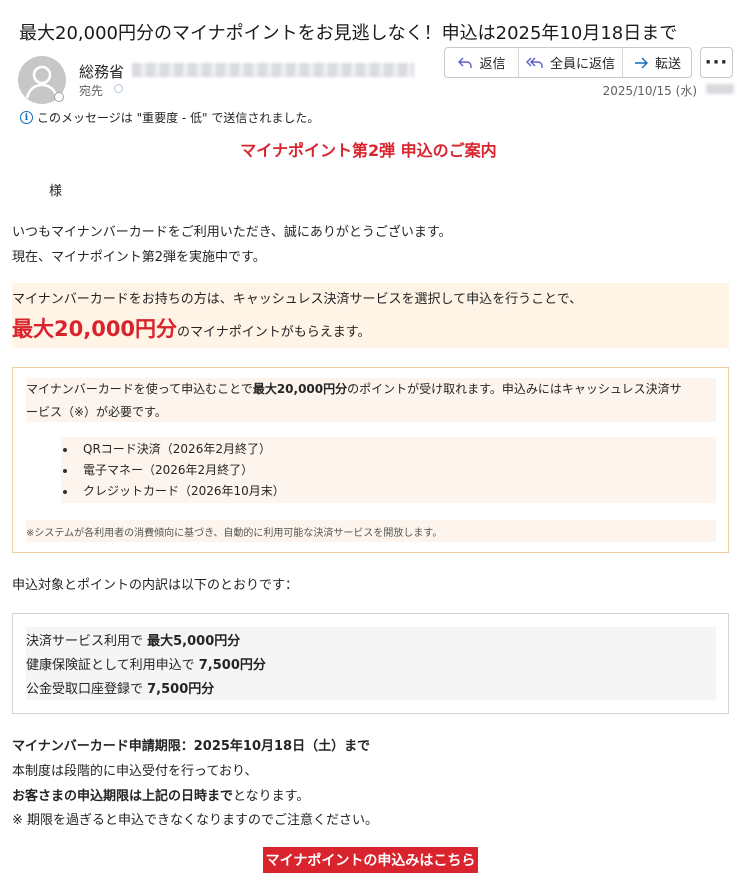  I want to click on importance-notice: i このメッセージは "重要度 - 低" で送信されました。, so click(169, 117).